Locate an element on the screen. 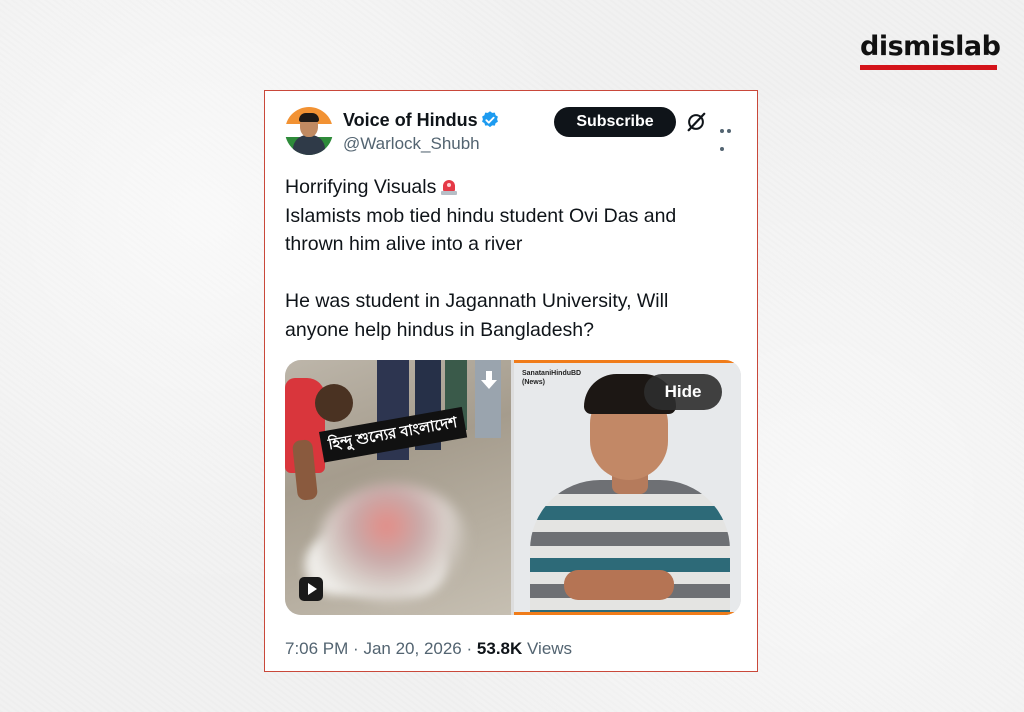 This screenshot has width=1024, height=712. tweet-line: anyone help hindus in Bangladesh? is located at coordinates (440, 329).